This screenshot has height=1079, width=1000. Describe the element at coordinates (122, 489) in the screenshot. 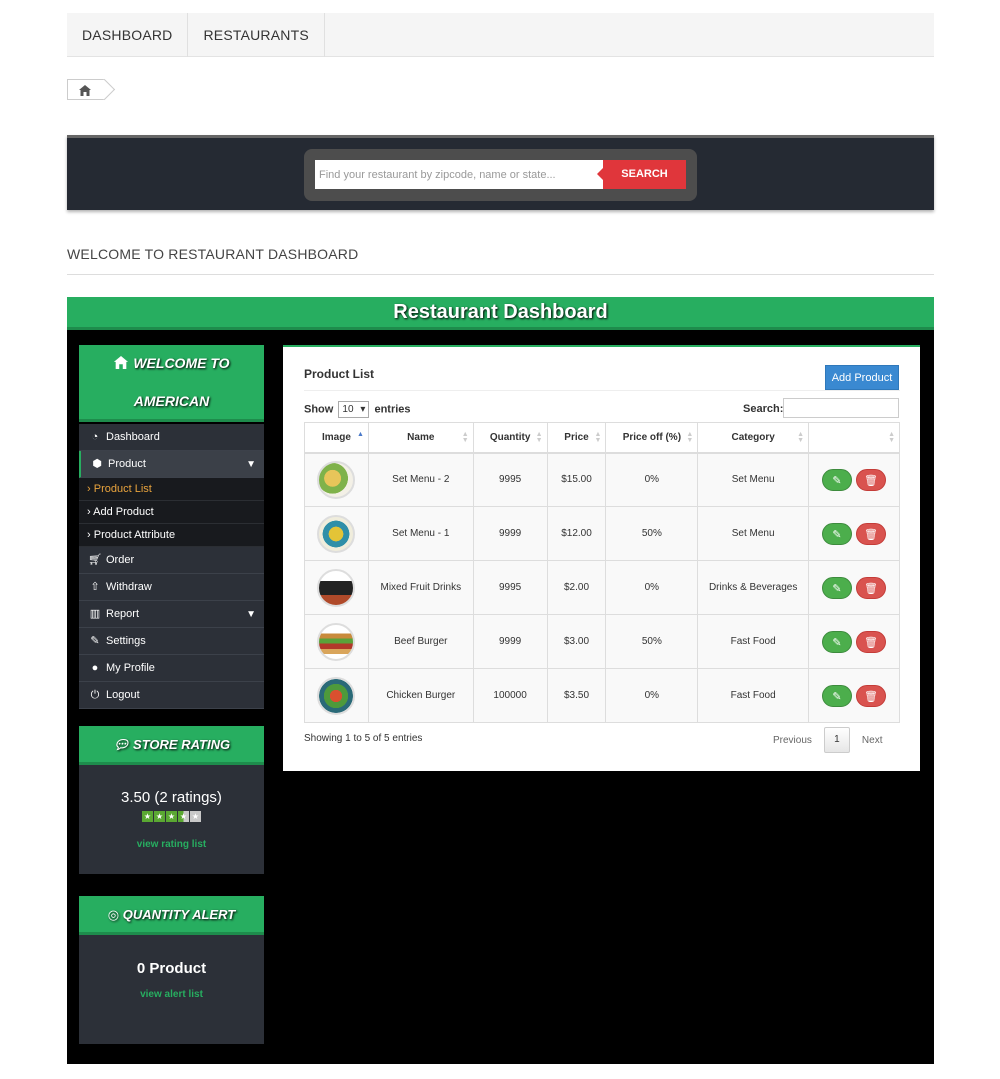

I see `submenu-label: Product List` at that location.